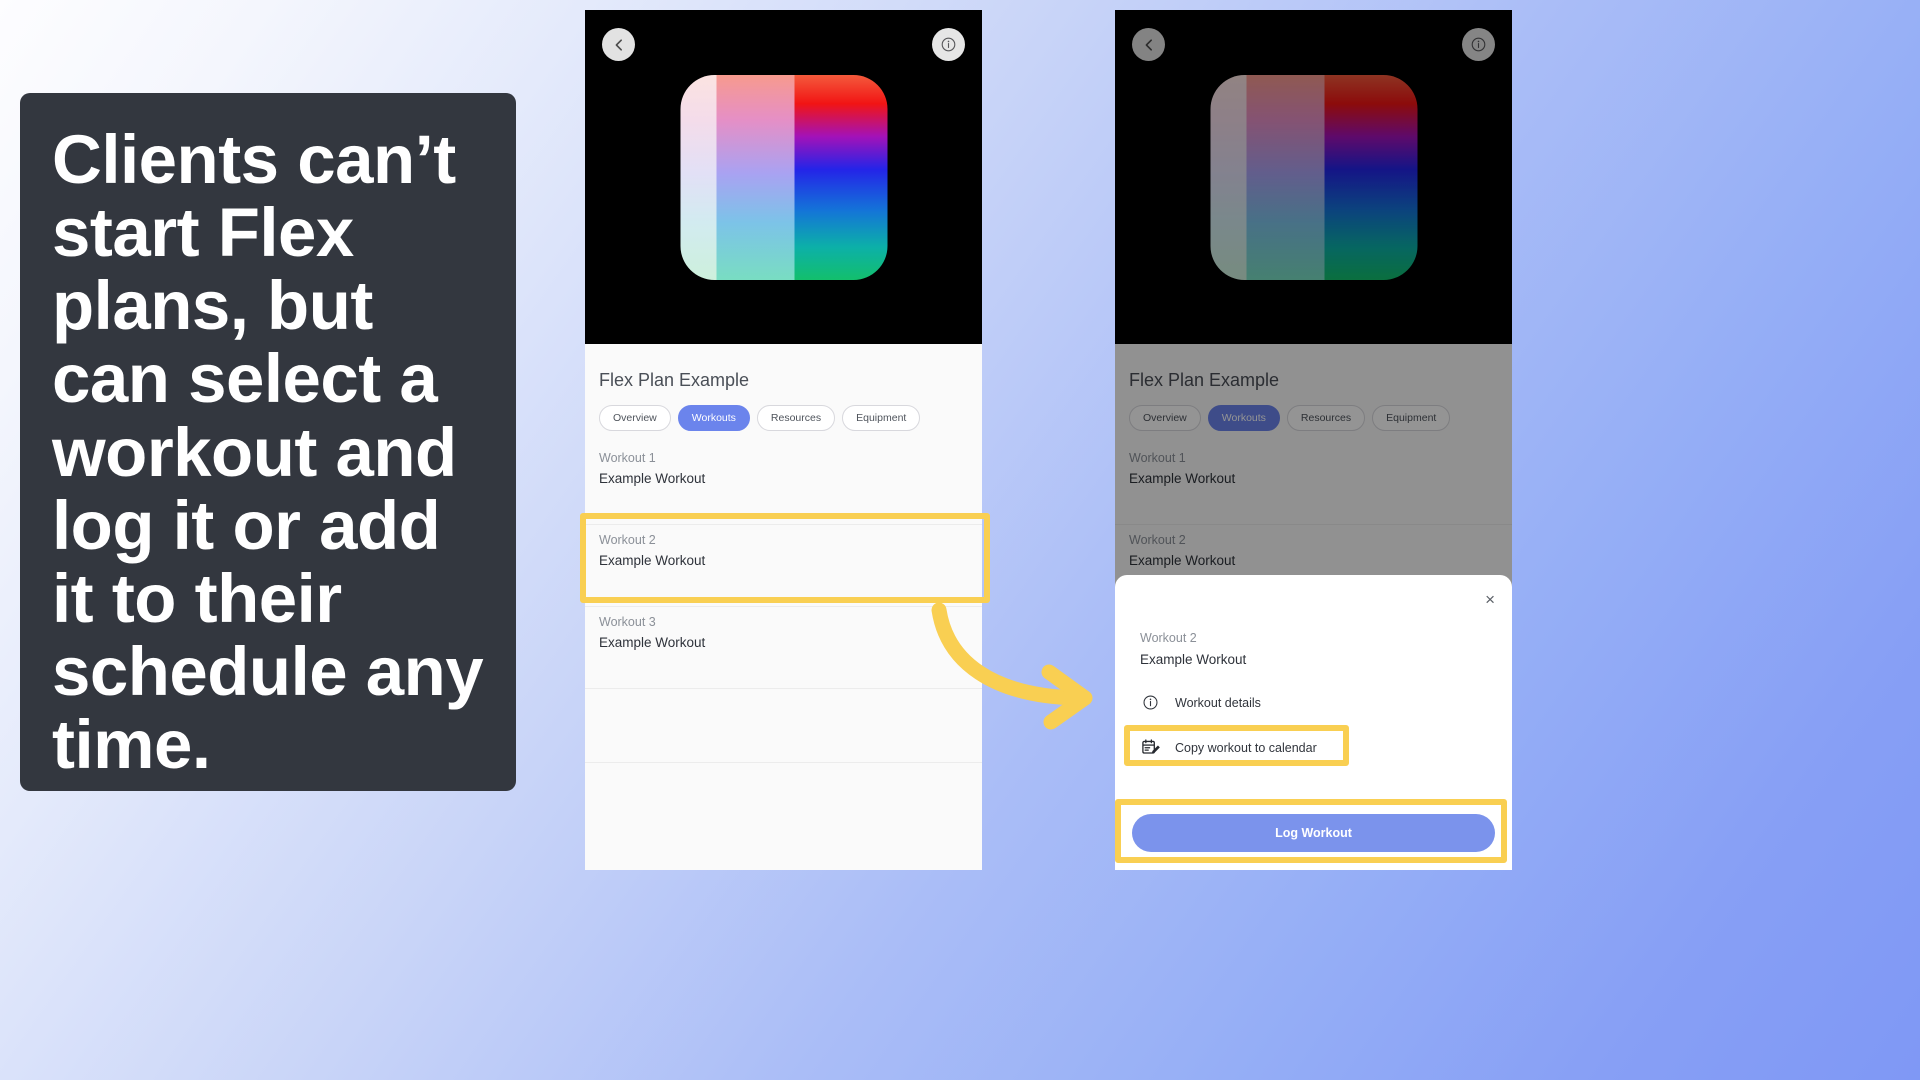 Image resolution: width=1920 pixels, height=1080 pixels. I want to click on workout-number: Workout 1, so click(627, 458).